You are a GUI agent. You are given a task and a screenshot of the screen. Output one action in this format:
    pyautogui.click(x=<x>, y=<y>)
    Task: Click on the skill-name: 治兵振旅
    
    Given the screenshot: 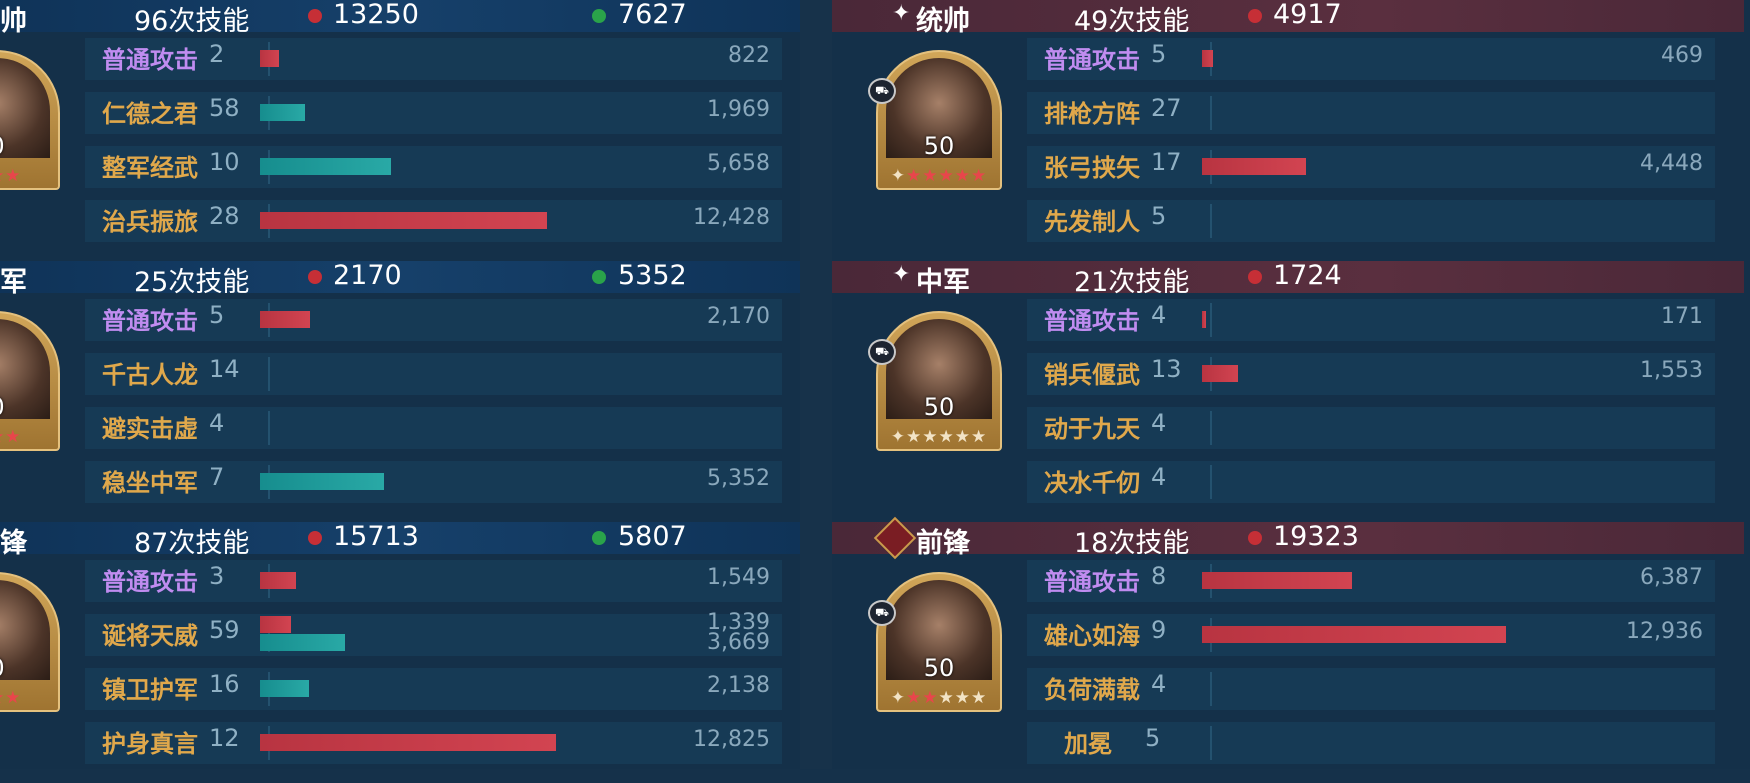 What is the action you would take?
    pyautogui.click(x=150, y=222)
    